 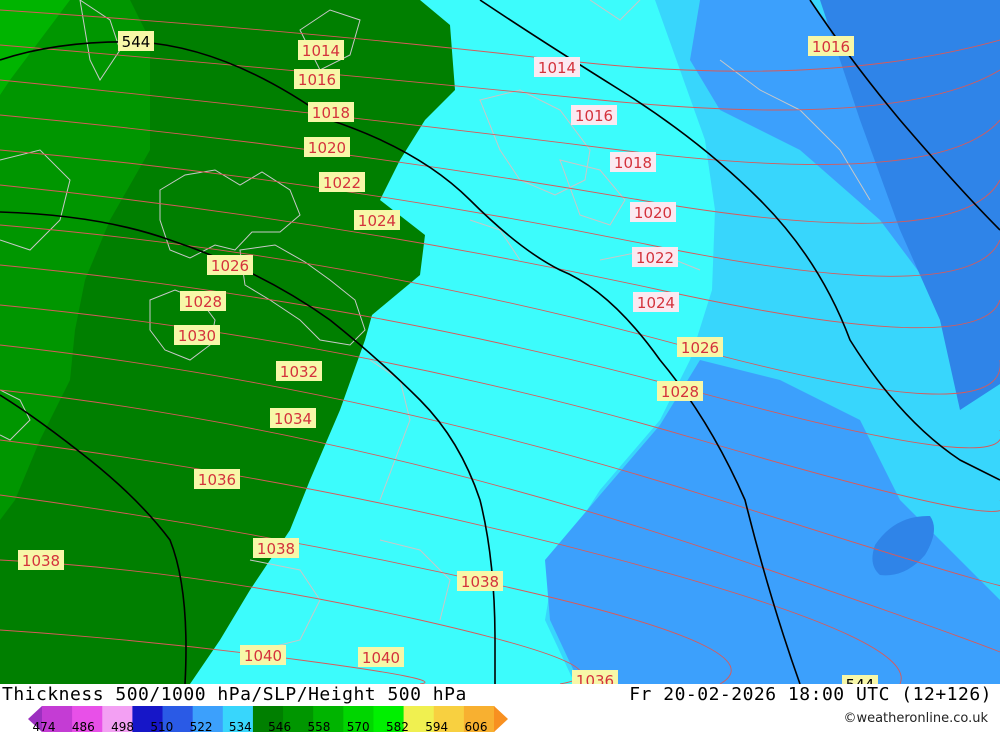 I want to click on svg-text: 1034, so click(x=293, y=419).